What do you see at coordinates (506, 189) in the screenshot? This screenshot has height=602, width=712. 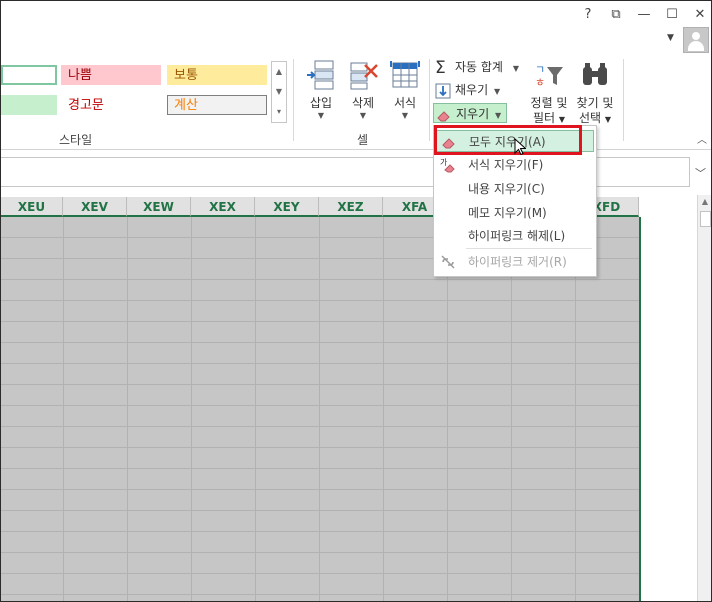 I see `menu-item-label: 내용 지우기(C)` at bounding box center [506, 189].